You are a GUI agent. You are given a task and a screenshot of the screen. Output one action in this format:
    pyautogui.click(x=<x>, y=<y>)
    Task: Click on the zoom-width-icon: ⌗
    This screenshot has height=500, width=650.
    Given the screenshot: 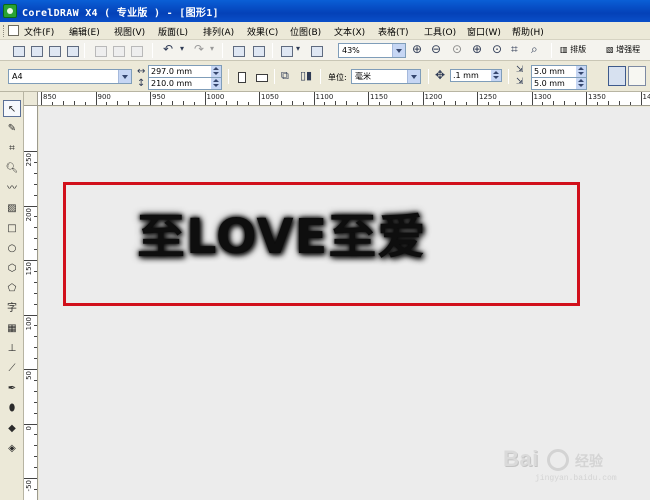 What is the action you would take?
    pyautogui.click(x=514, y=49)
    